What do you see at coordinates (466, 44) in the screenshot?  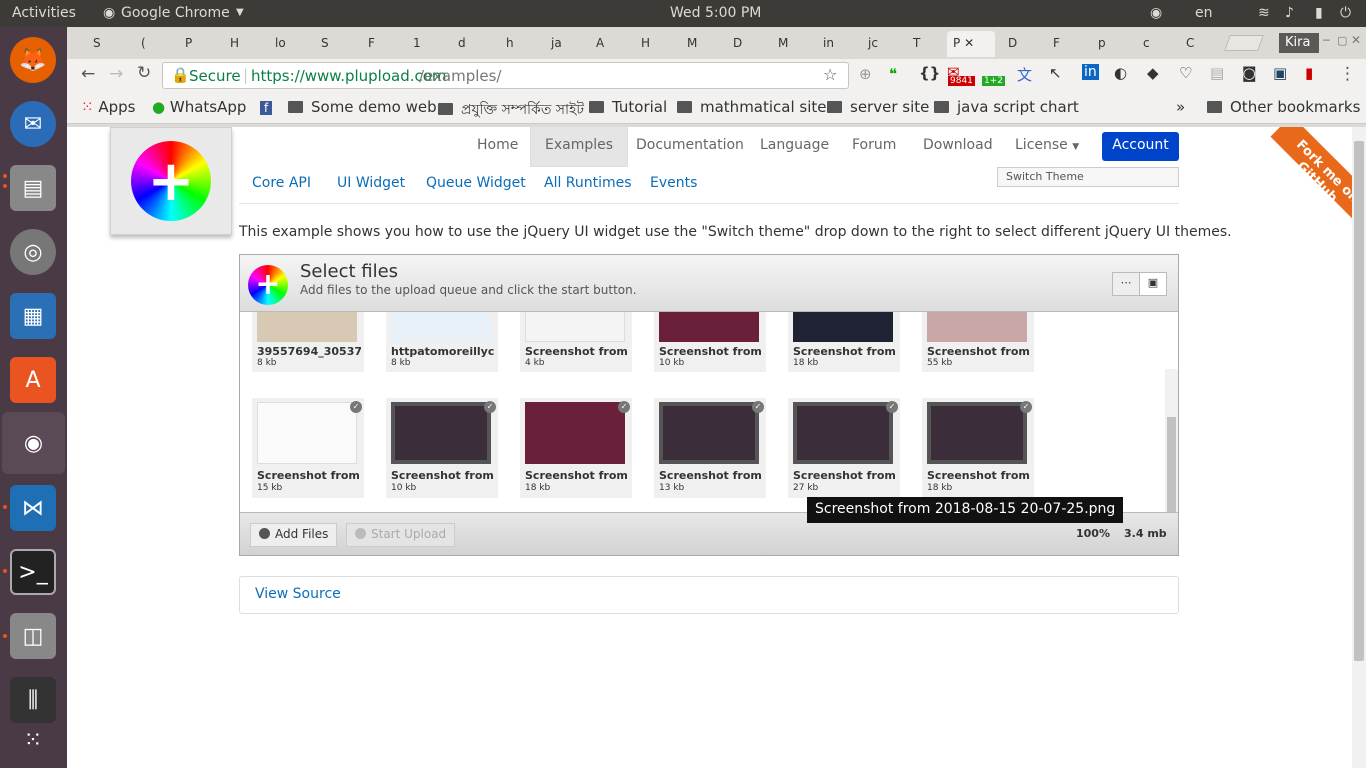 I see `tab: d` at bounding box center [466, 44].